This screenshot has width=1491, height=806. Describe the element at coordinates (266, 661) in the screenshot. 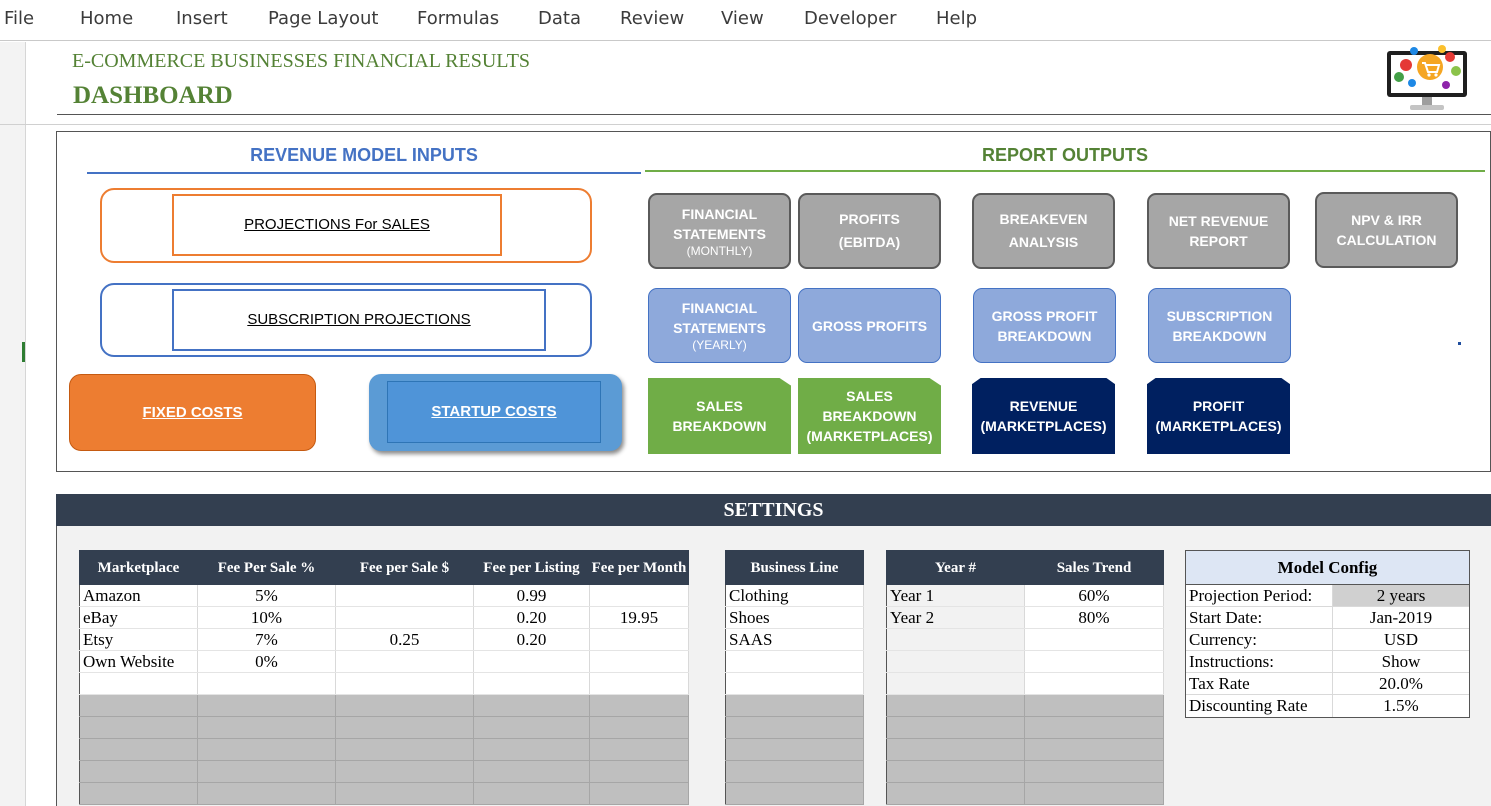

I see `table-cell: 0%` at that location.